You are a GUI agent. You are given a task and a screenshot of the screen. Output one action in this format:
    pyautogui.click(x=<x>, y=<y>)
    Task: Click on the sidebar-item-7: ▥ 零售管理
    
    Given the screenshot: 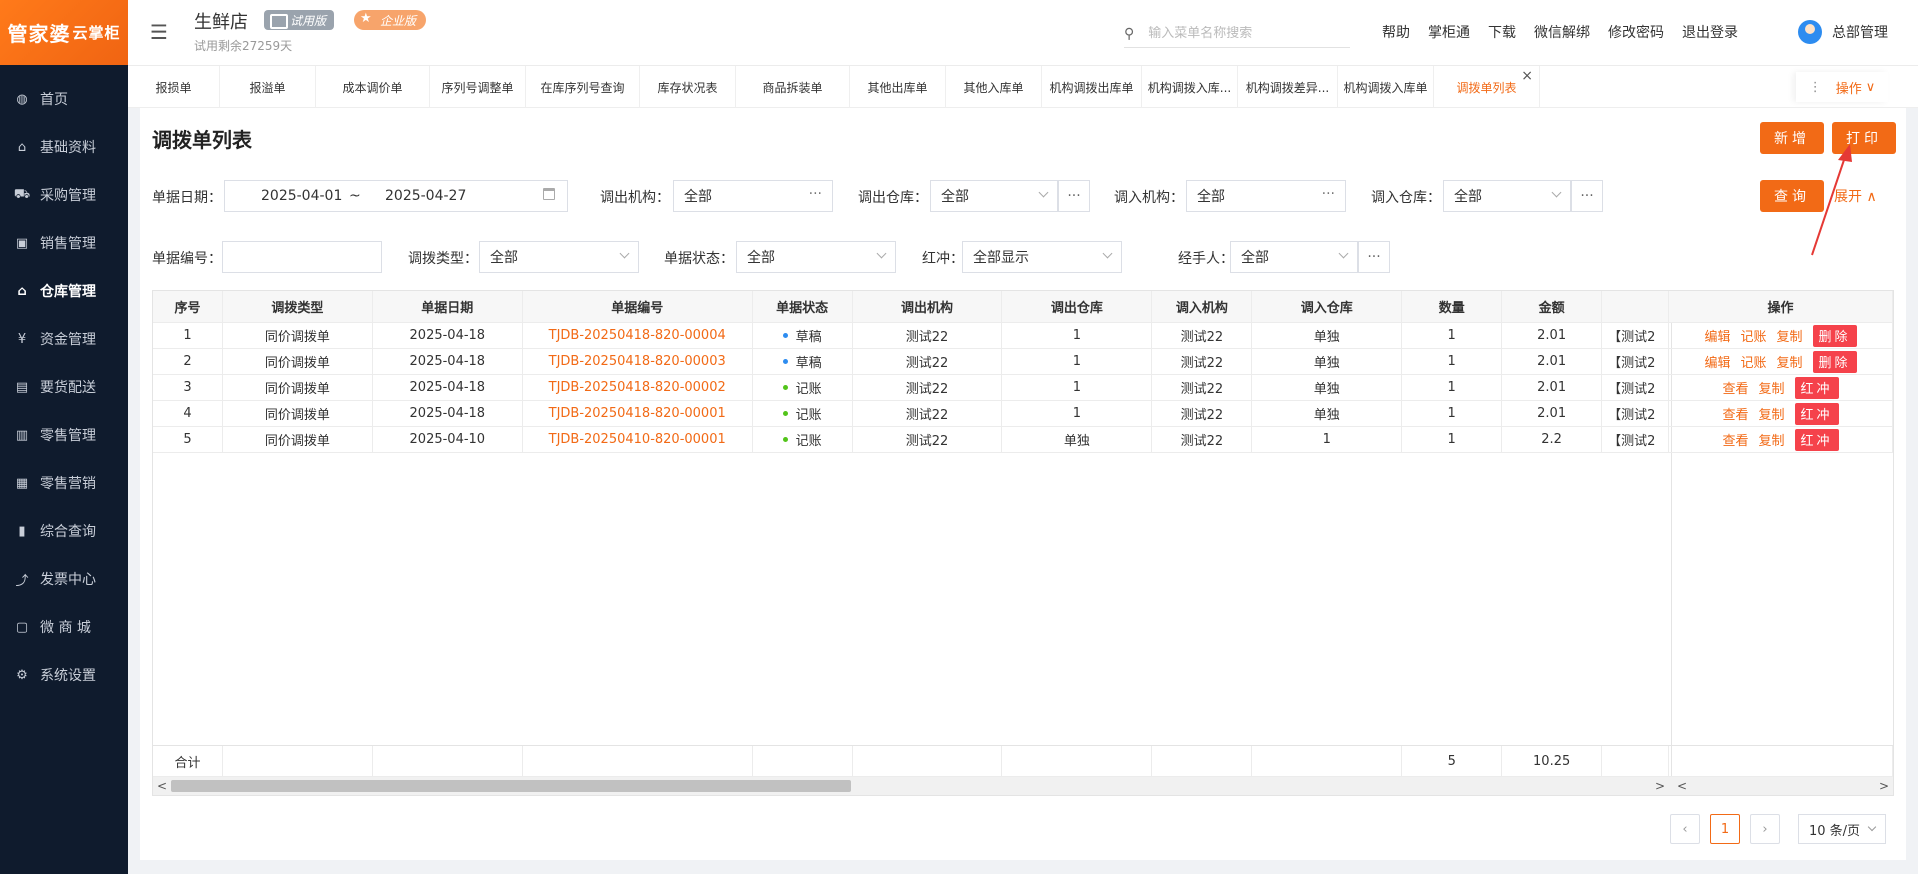 What is the action you would take?
    pyautogui.click(x=64, y=435)
    